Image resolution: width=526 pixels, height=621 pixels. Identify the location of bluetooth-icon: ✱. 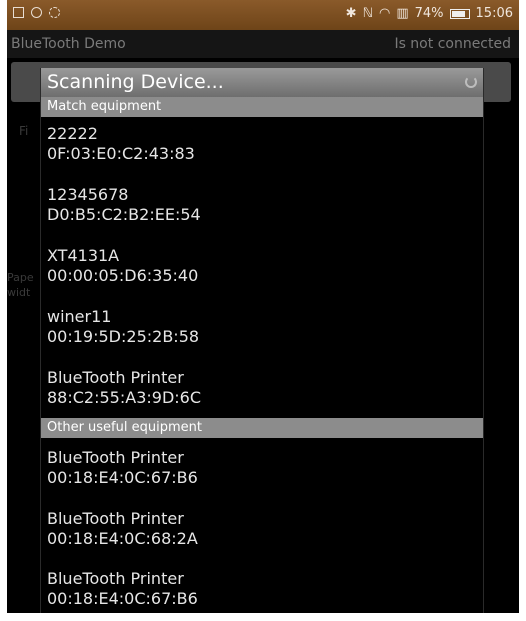
(351, 13).